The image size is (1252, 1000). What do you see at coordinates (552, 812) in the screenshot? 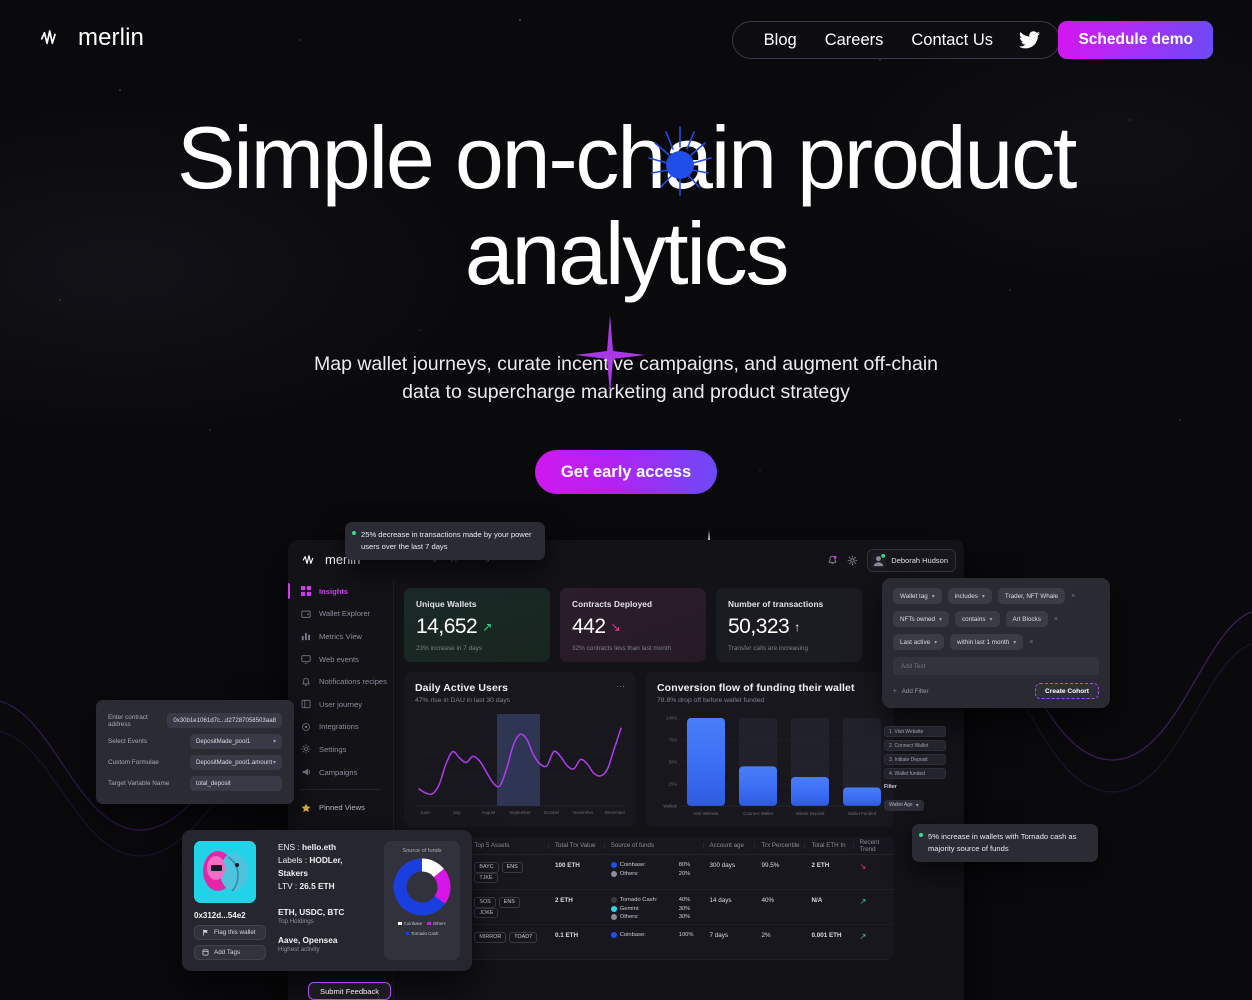
I see `x-axis-label: October` at bounding box center [552, 812].